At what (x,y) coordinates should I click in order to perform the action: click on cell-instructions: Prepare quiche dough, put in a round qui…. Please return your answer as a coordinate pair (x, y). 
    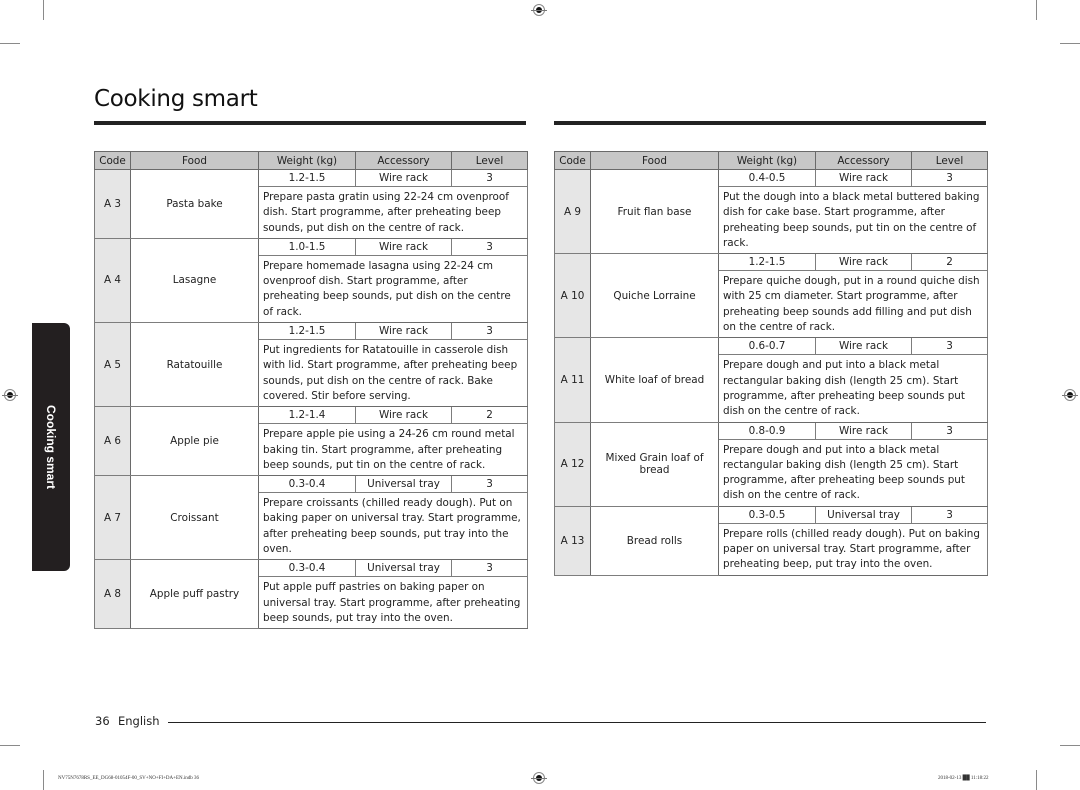
    Looking at the image, I should click on (853, 304).